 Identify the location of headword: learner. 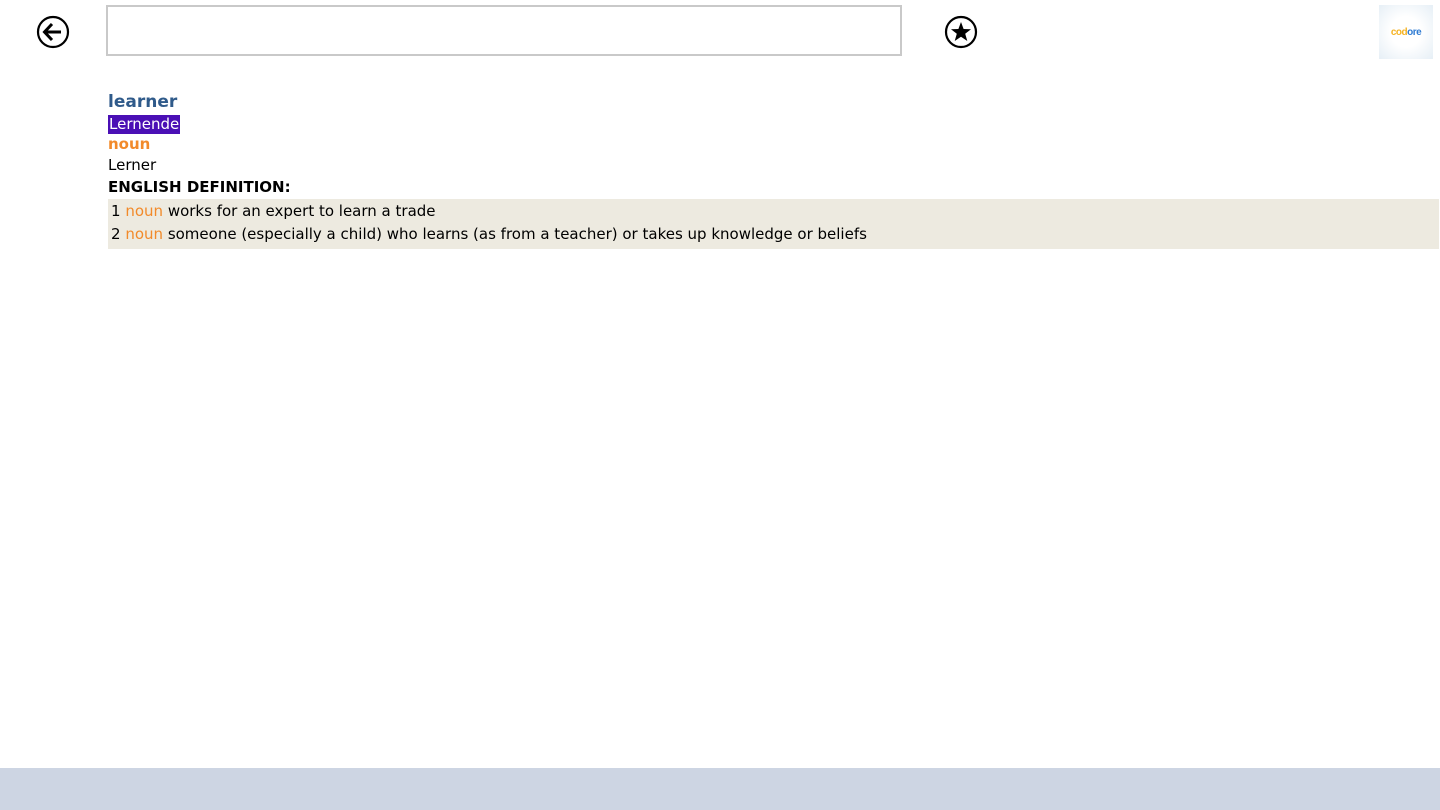
(143, 102).